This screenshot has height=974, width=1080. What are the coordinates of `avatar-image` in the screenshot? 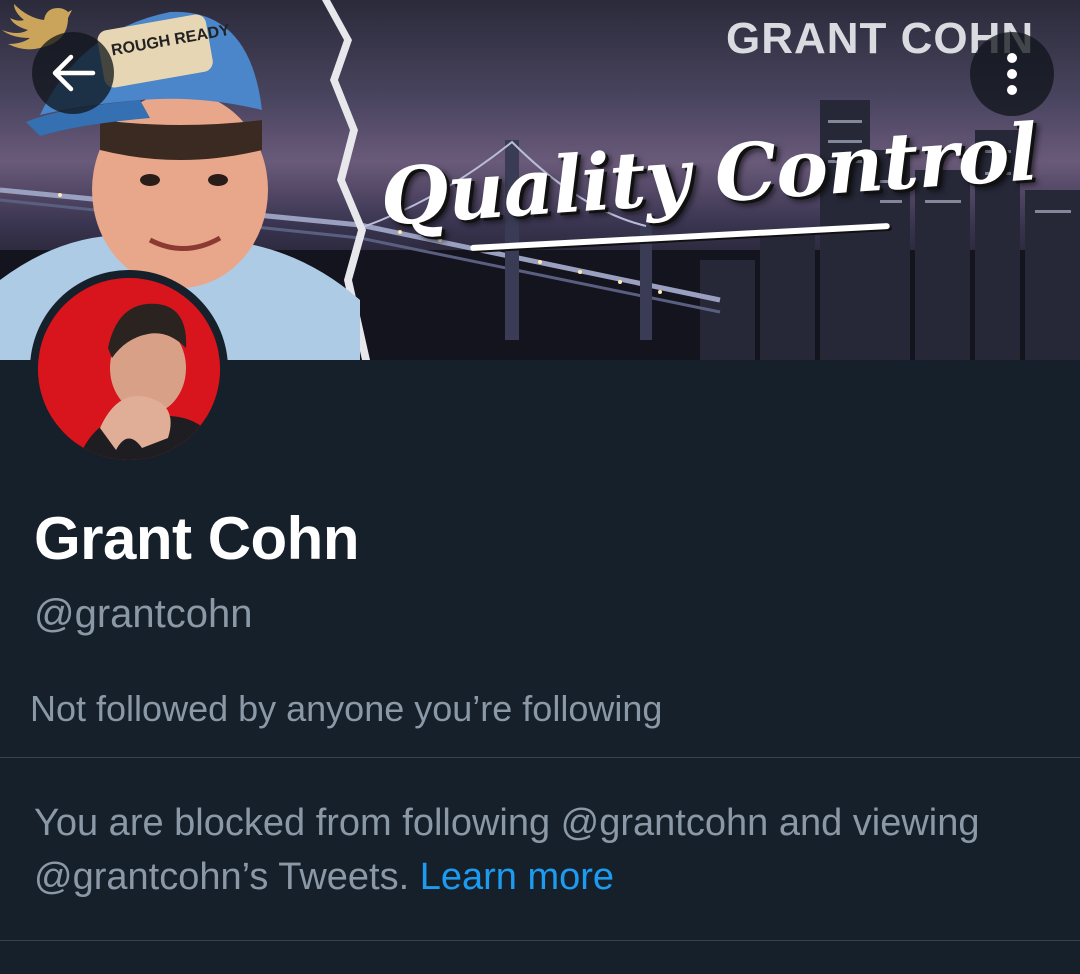 It's located at (129, 369).